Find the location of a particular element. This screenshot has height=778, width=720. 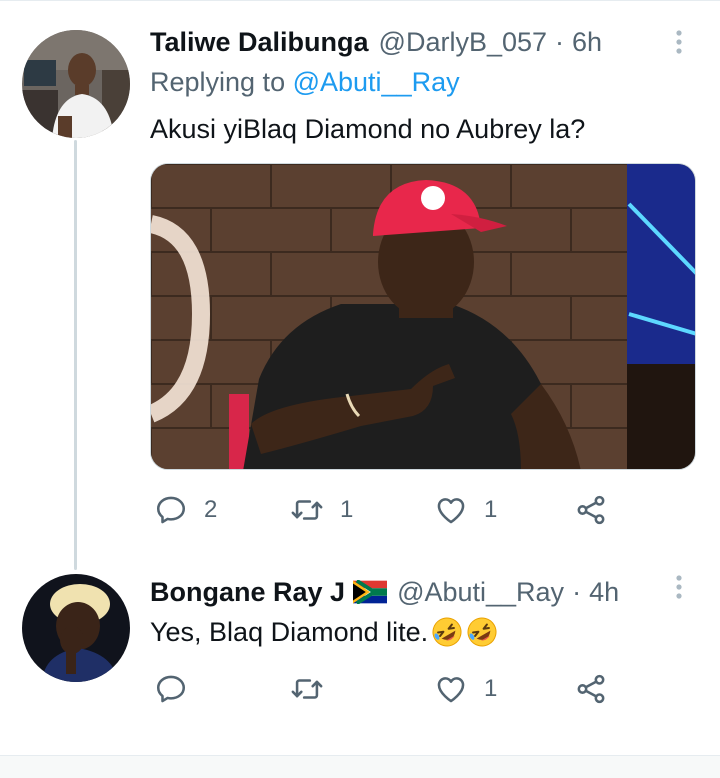

south-africa-flag-icon is located at coordinates (371, 592).